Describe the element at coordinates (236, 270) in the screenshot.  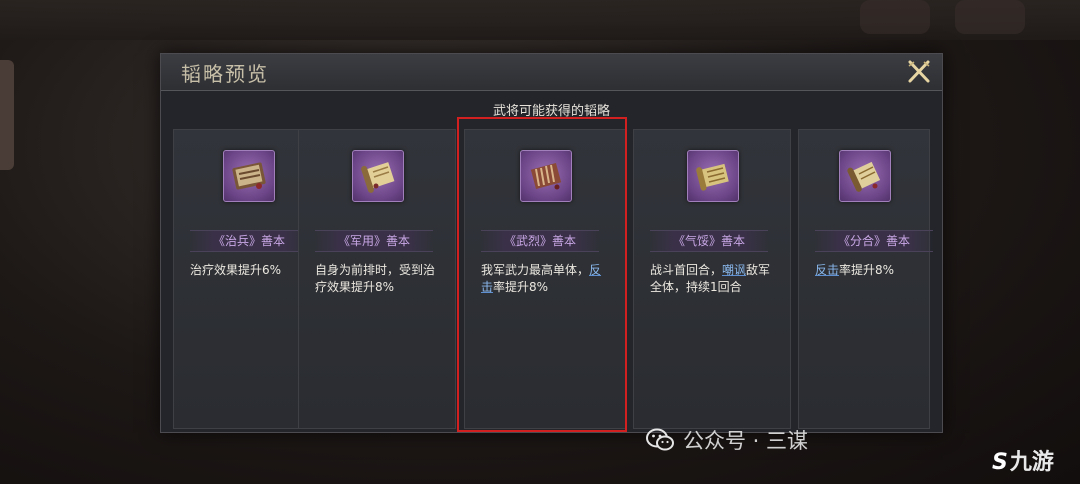
I see `description-text: 治疗效果提升6%` at that location.